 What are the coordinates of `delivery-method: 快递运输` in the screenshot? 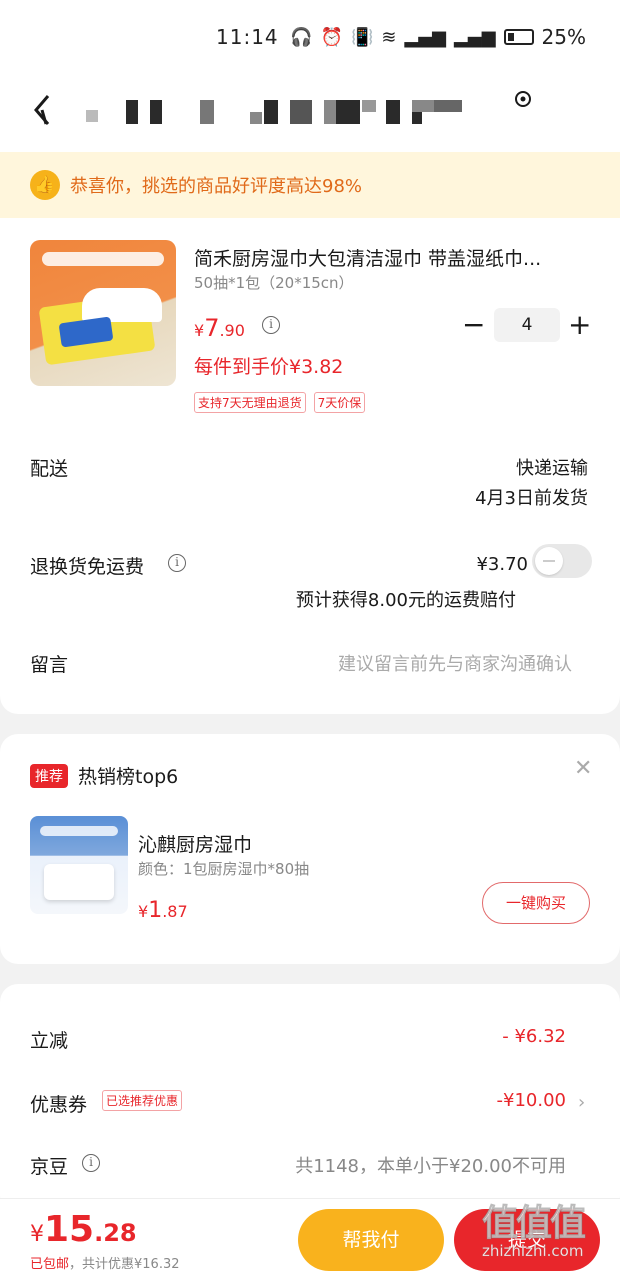 It's located at (552, 467).